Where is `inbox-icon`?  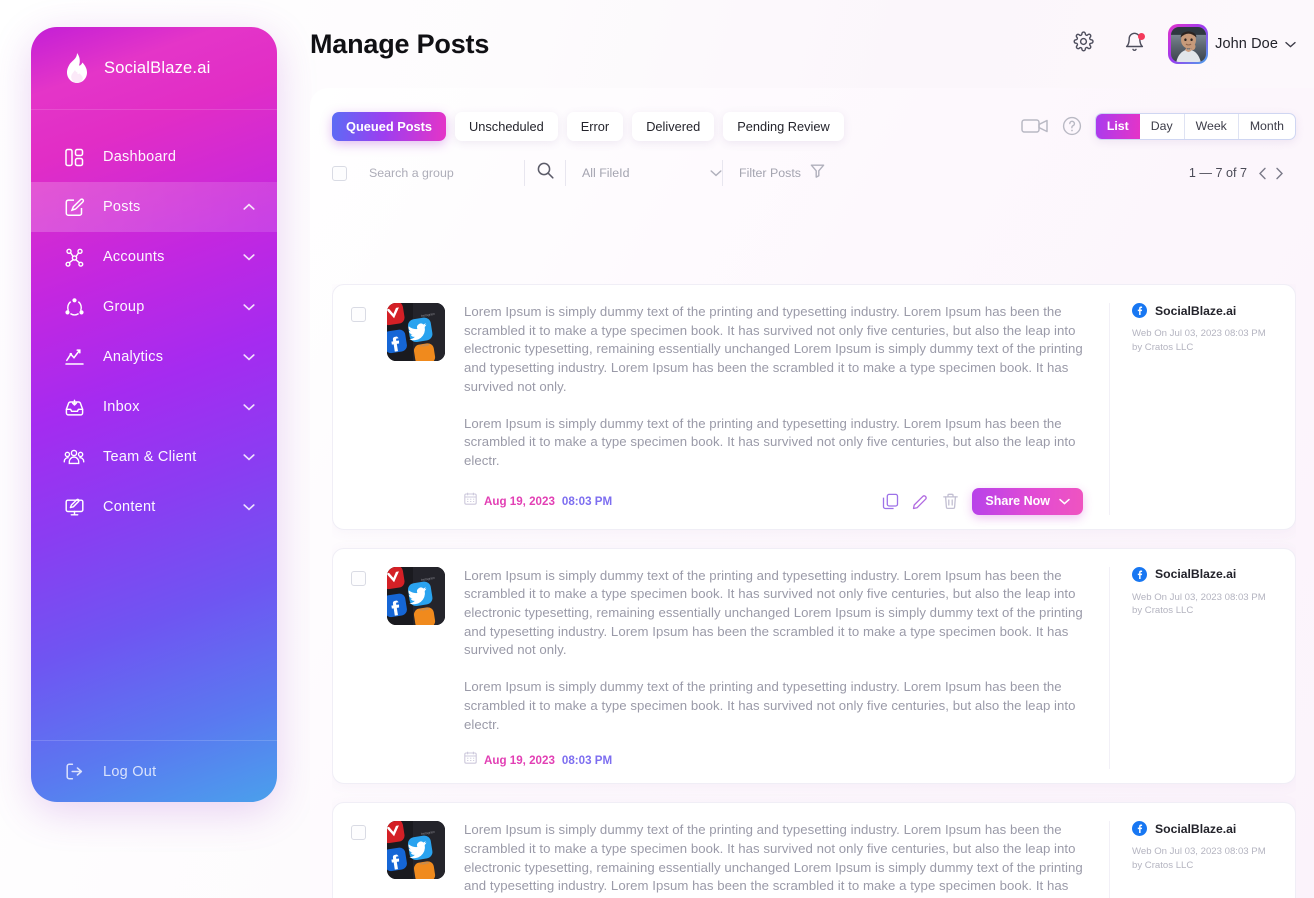
inbox-icon is located at coordinates (74, 407).